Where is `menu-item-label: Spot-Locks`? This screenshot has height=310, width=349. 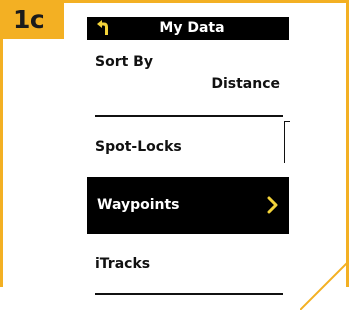 menu-item-label: Spot-Locks is located at coordinates (138, 147).